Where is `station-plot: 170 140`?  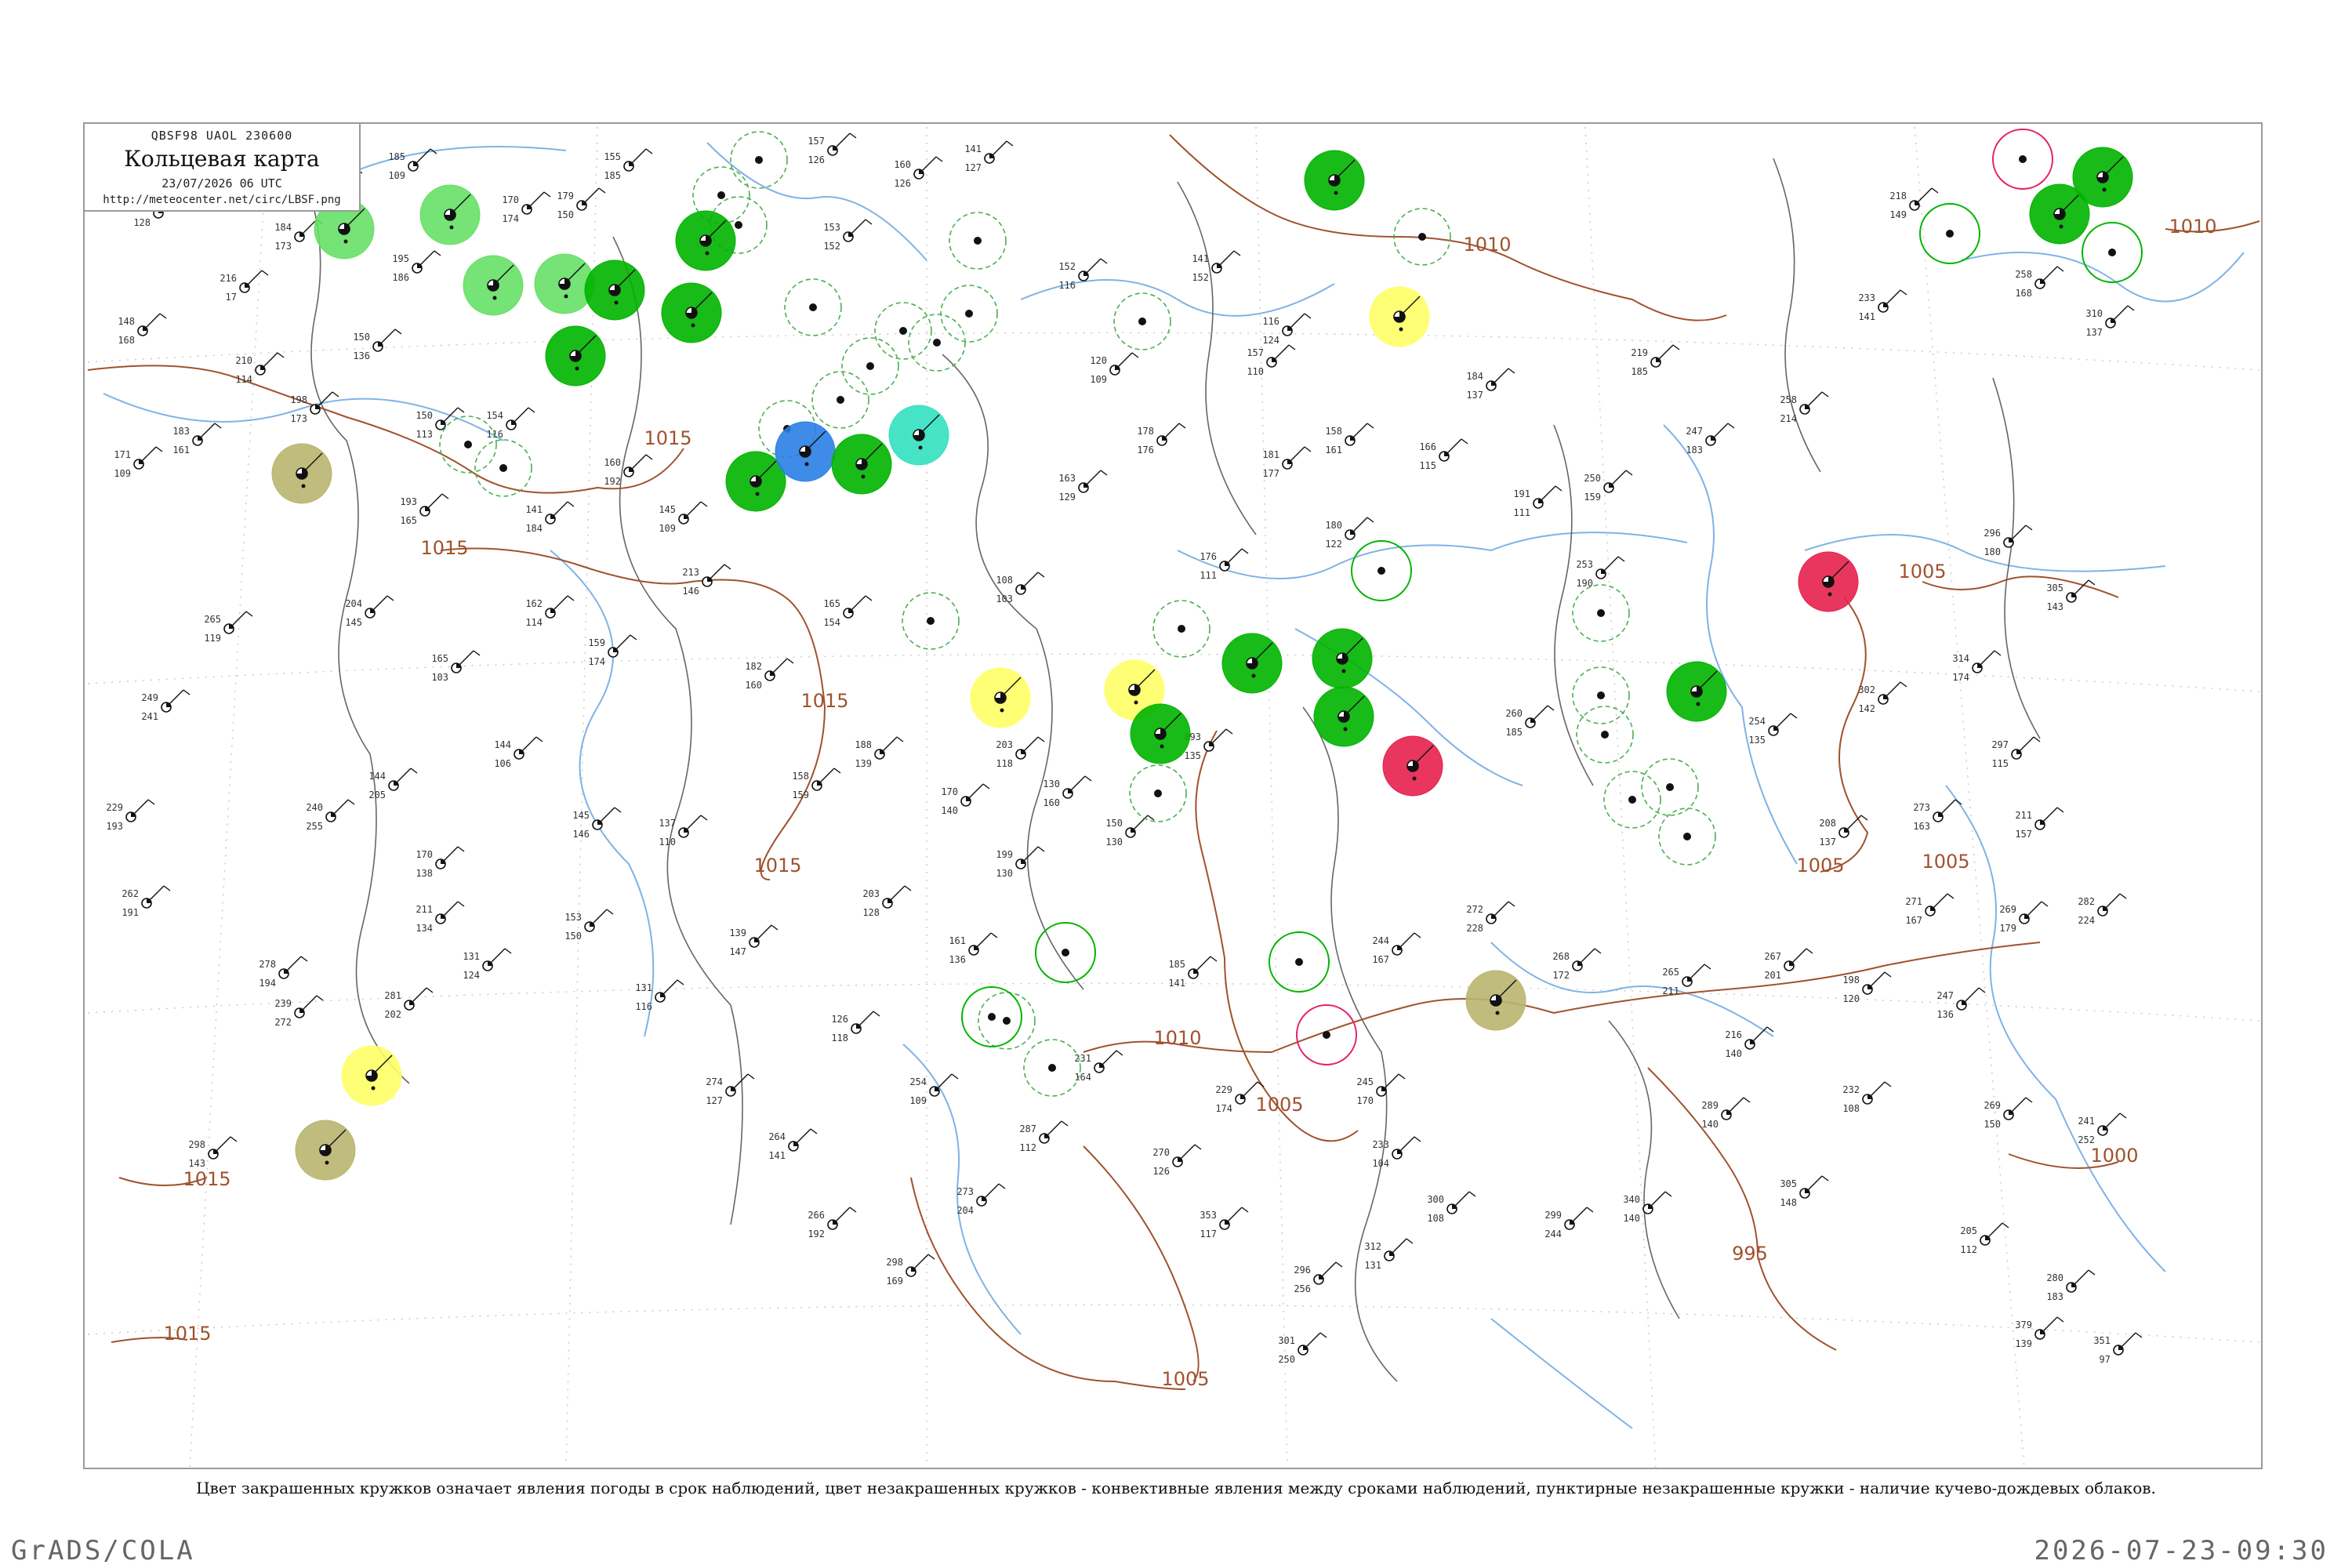 station-plot: 170 140 is located at coordinates (966, 799).